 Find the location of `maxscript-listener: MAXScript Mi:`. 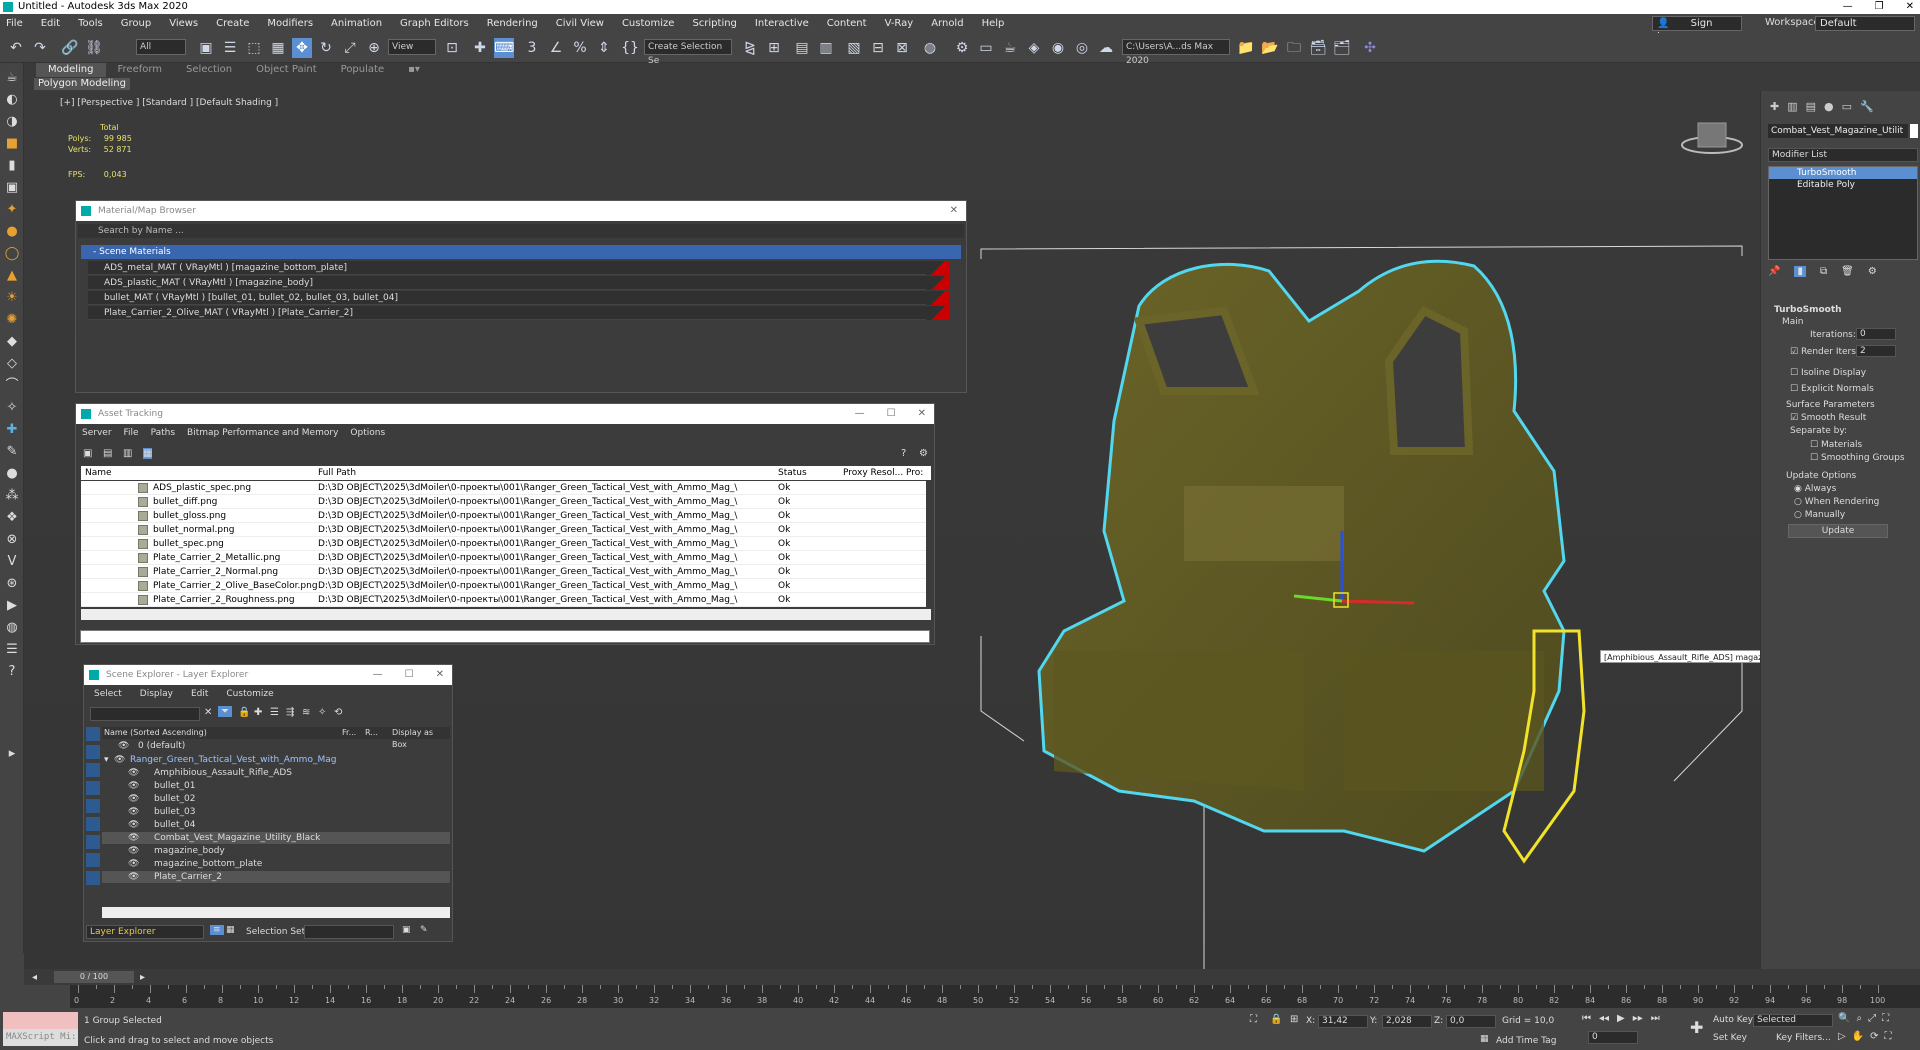

maxscript-listener: MAXScript Mi: is located at coordinates (40, 1029).